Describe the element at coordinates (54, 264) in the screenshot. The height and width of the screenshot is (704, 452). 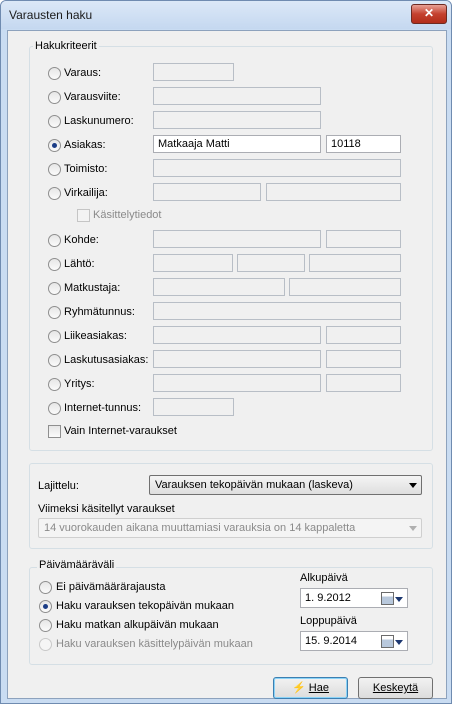
I see `radio-lahto` at that location.